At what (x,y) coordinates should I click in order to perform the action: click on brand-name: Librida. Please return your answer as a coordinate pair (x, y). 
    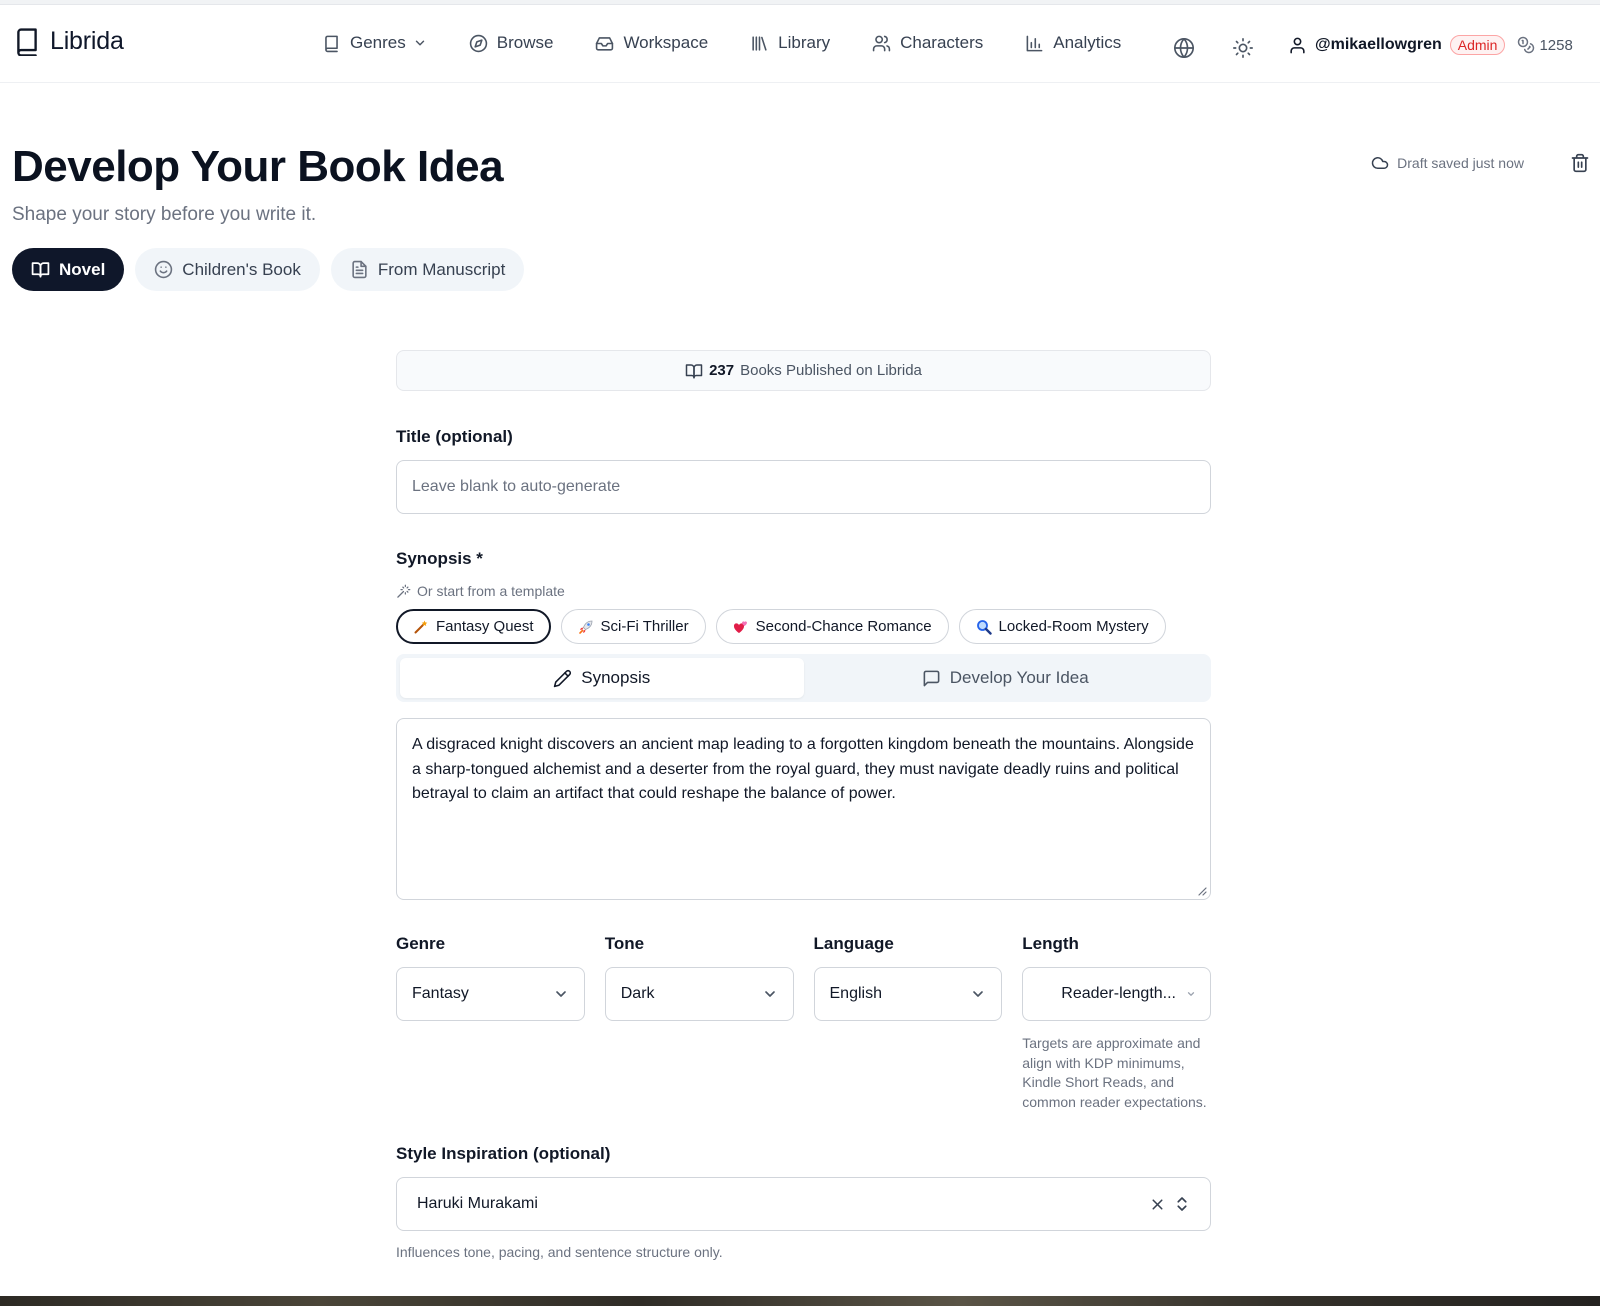
    Looking at the image, I should click on (87, 41).